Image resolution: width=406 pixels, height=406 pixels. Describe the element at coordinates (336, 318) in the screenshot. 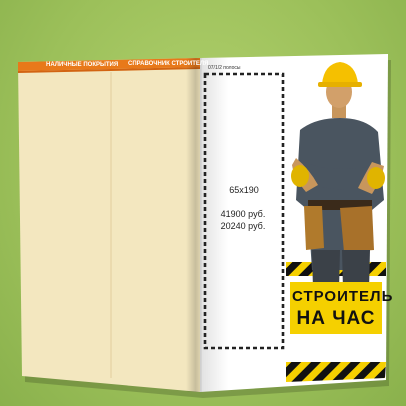

I see `badge-line-2: НА ЧАС` at that location.